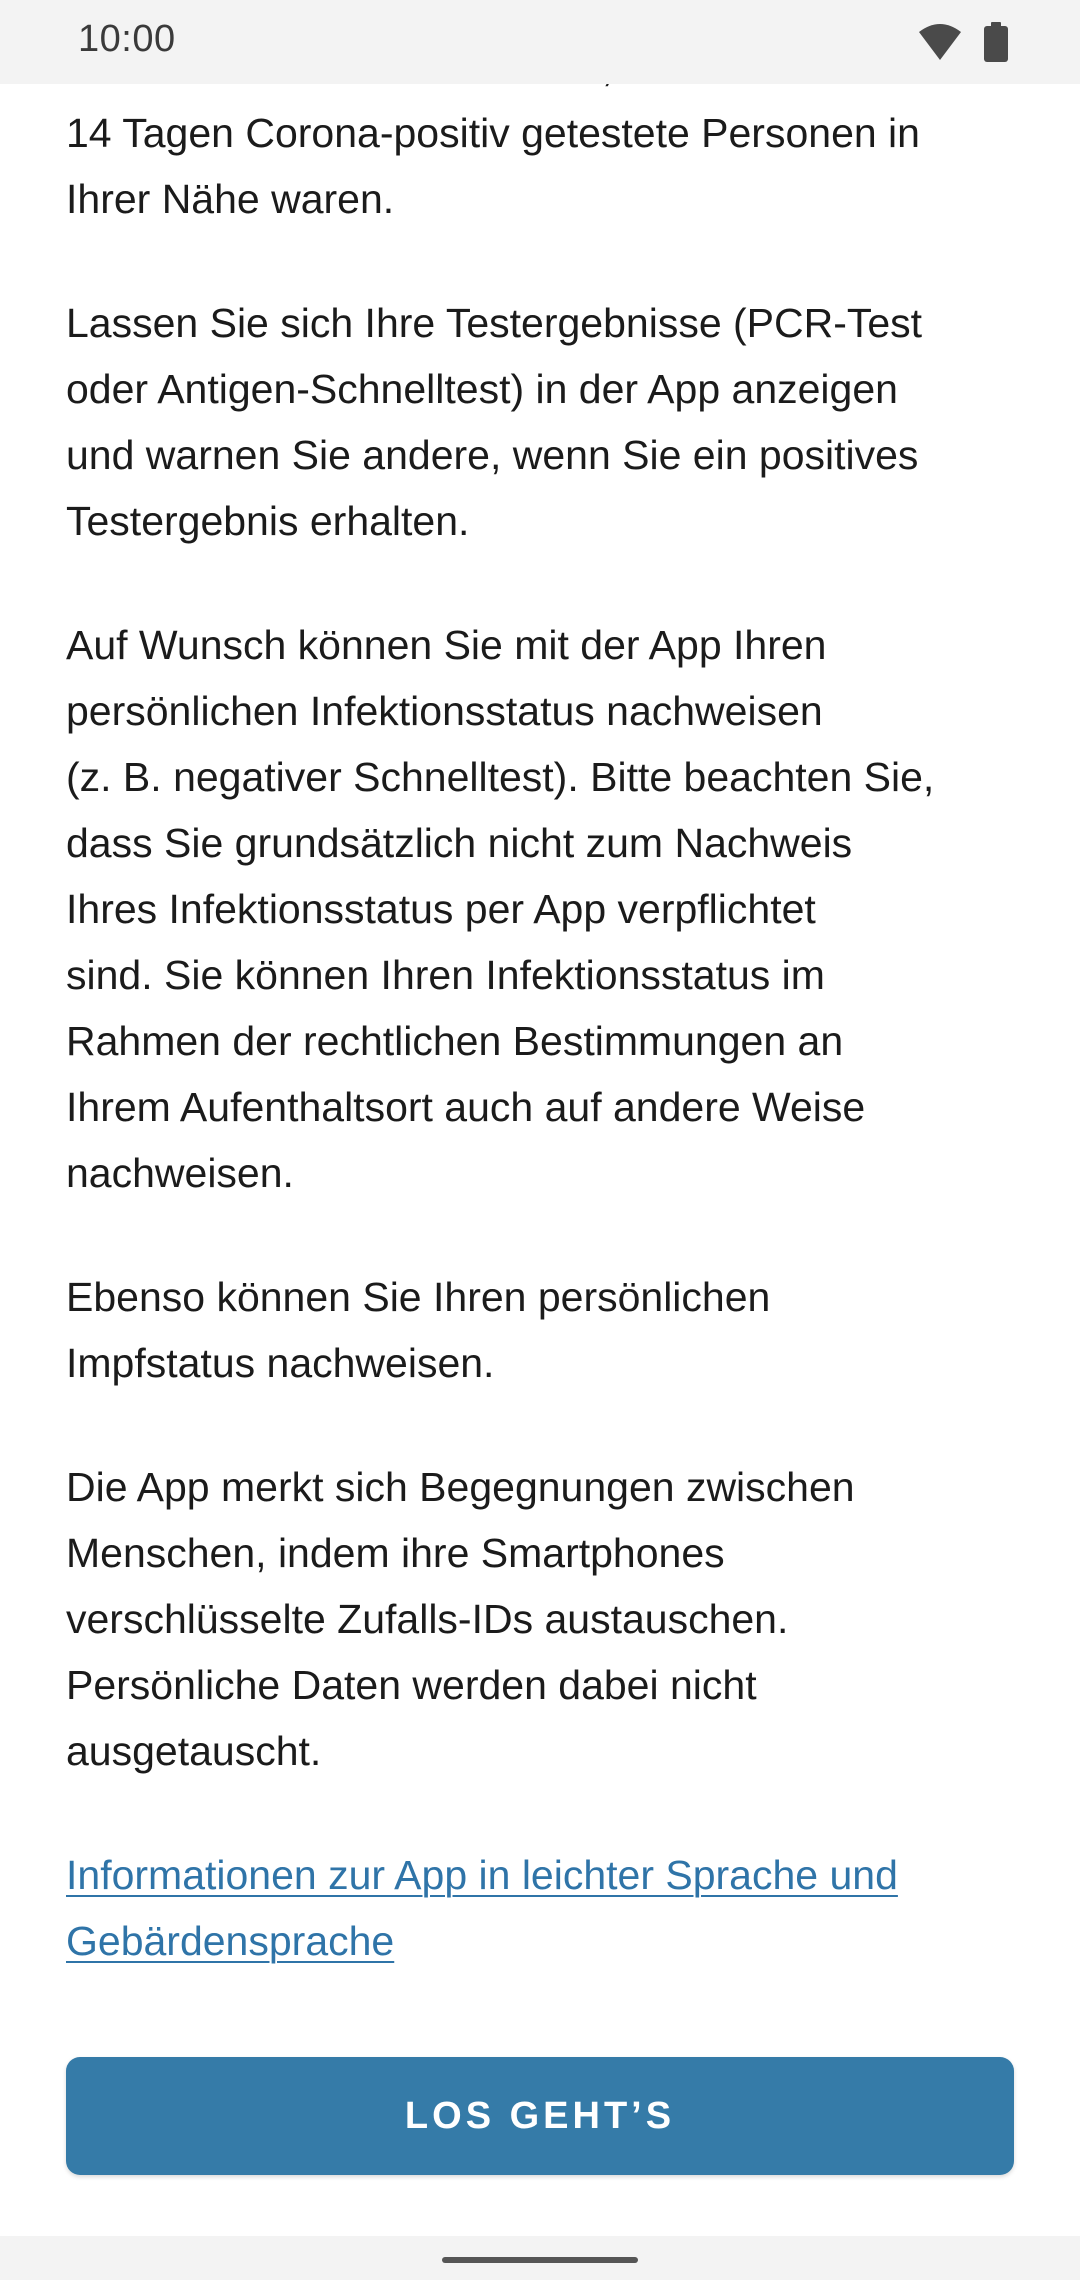 The image size is (1080, 2280). I want to click on status-time: 10:00, so click(127, 39).